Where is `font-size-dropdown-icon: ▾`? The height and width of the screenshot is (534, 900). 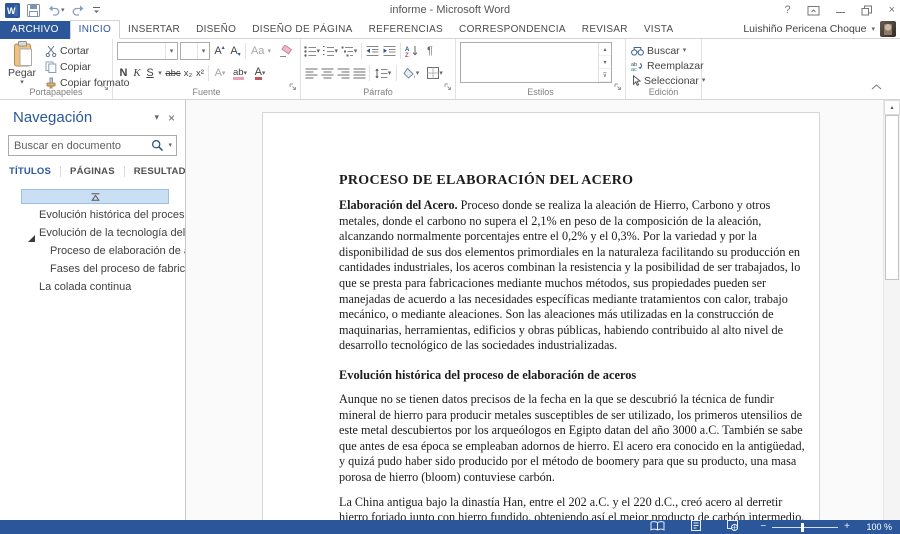 font-size-dropdown-icon: ▾ is located at coordinates (204, 51).